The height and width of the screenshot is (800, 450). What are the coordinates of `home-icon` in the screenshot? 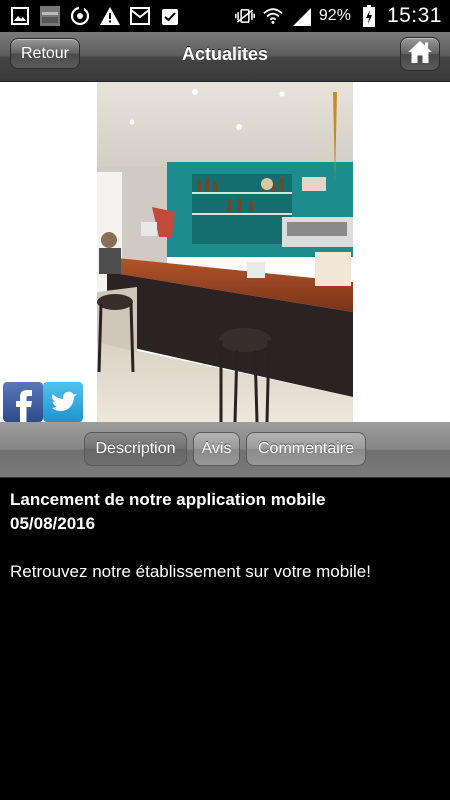 It's located at (420, 54).